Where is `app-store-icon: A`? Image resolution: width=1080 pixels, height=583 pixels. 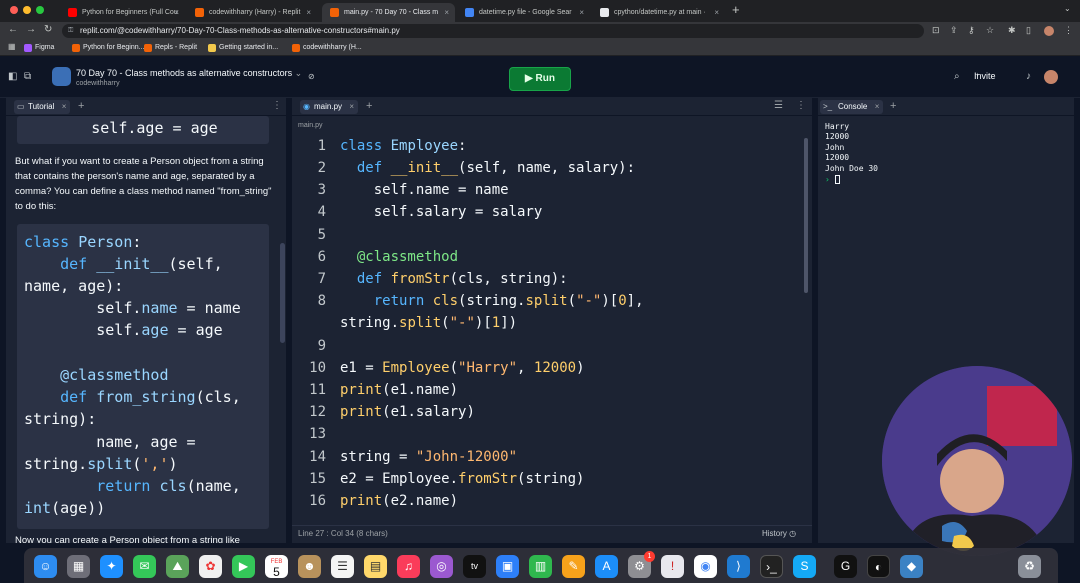
app-store-icon: A is located at coordinates (606, 566).